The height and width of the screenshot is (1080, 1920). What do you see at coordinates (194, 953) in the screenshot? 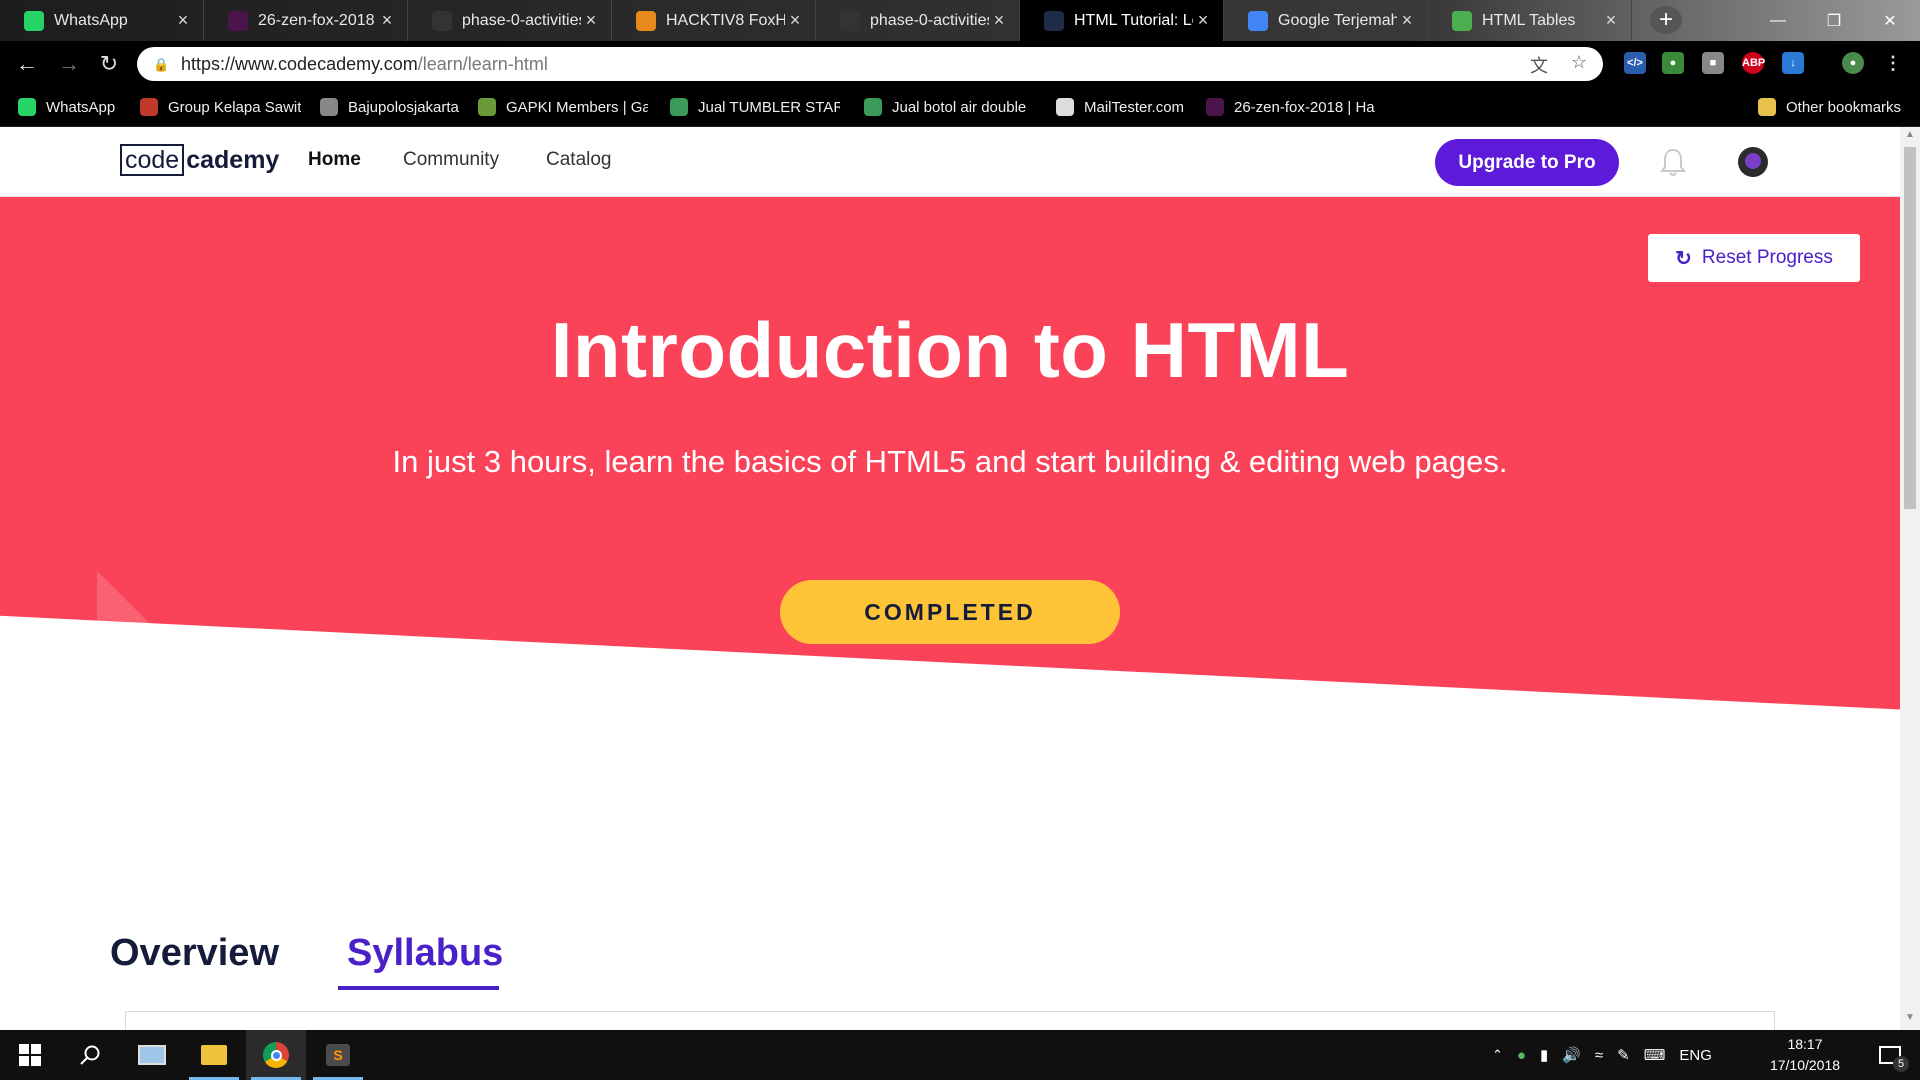
I see `tab-overview: Overview` at bounding box center [194, 953].